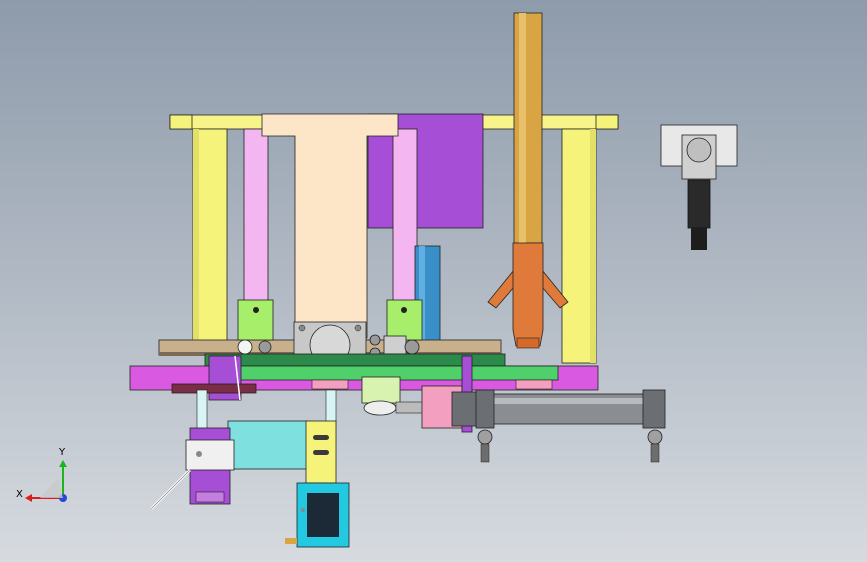 This screenshot has height=562, width=867. I want to click on cylinder-end-cap, so click(654, 409).